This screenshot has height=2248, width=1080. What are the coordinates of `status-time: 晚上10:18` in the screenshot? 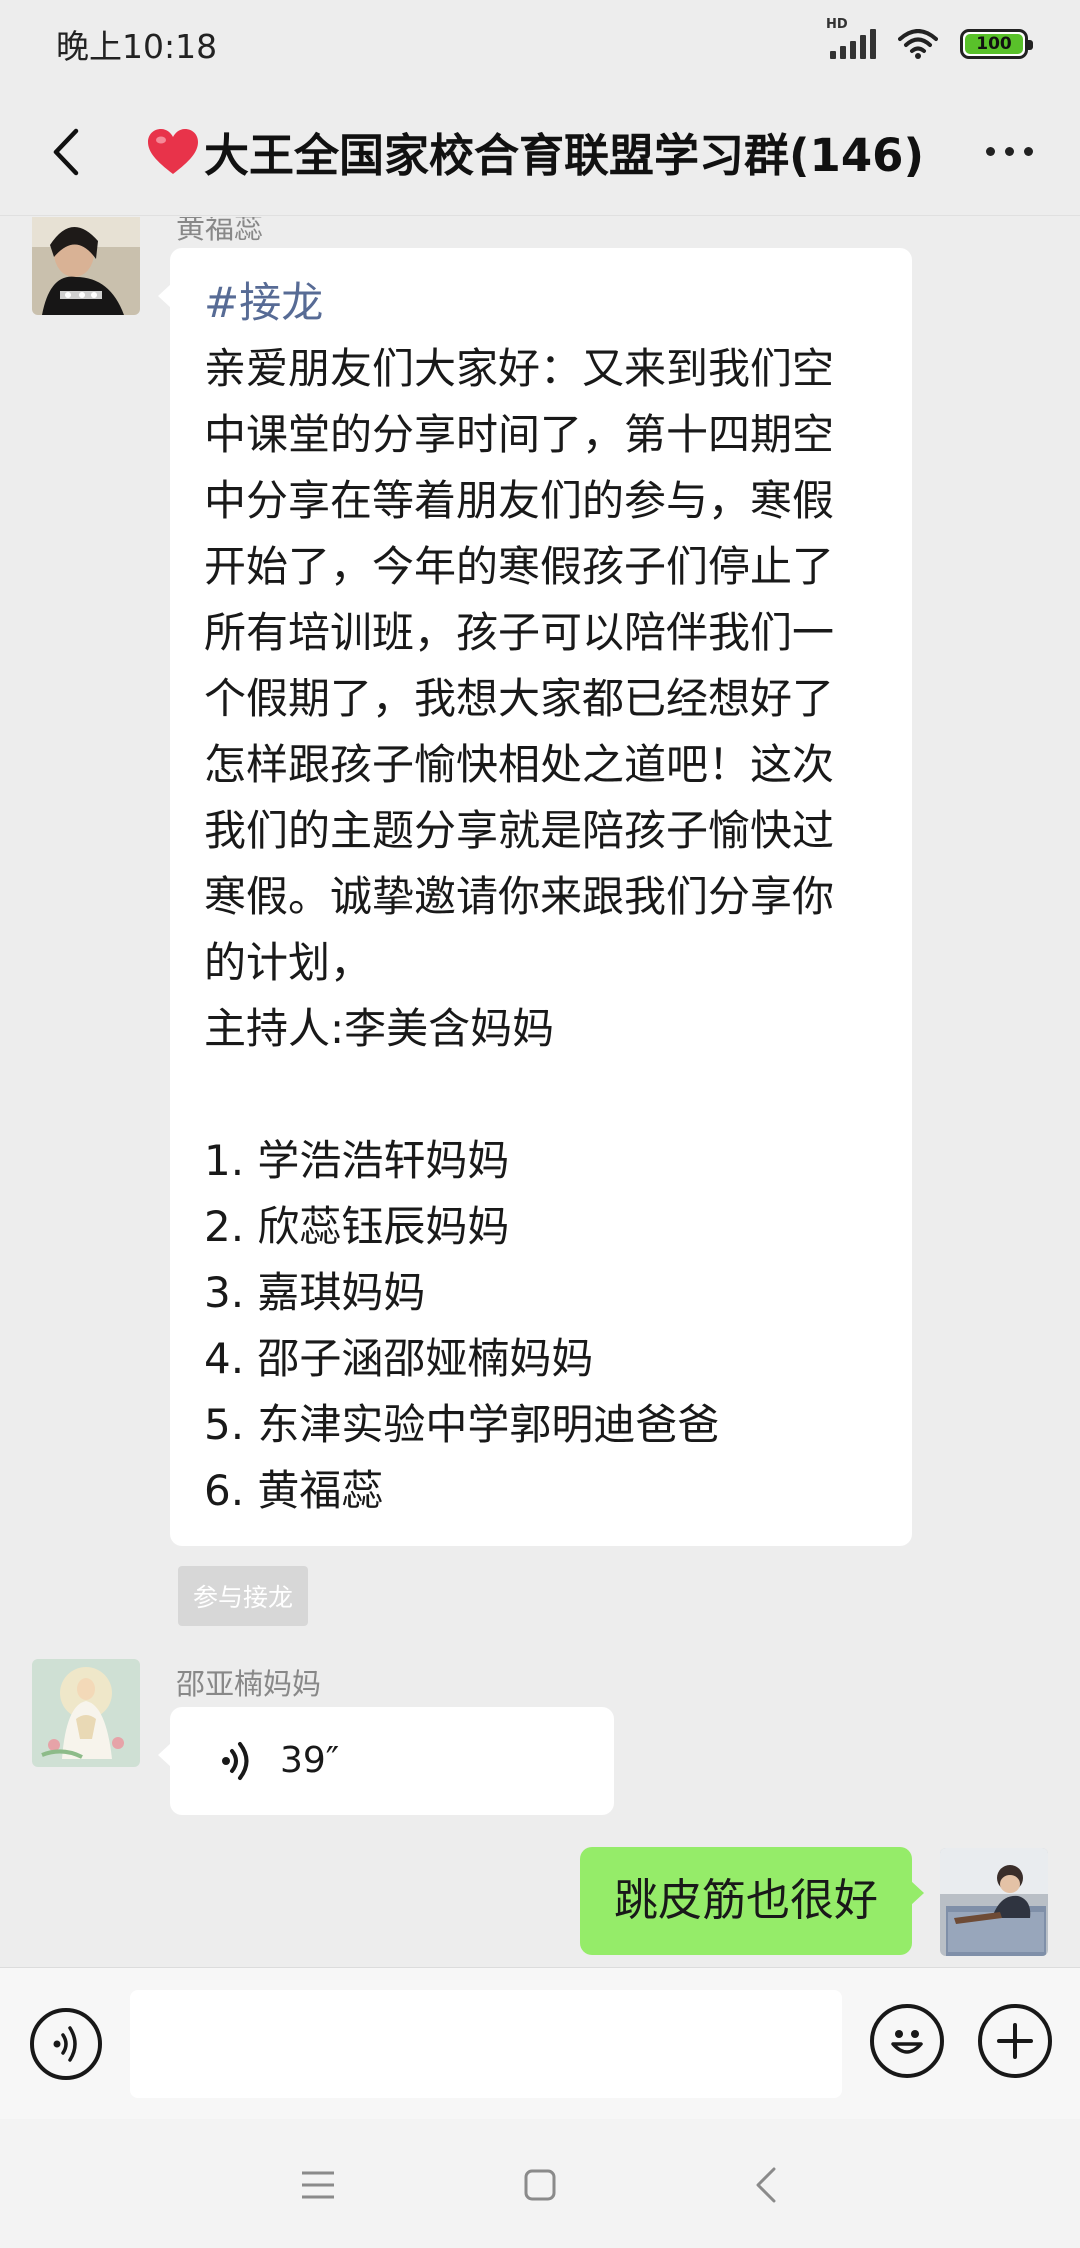 It's located at (137, 46).